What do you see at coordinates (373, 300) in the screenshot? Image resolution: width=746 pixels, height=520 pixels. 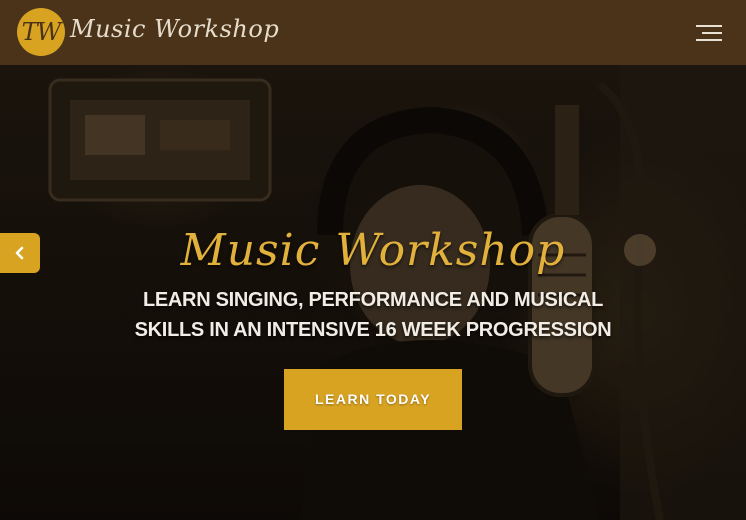 I see `hero-subtitle-line-1: LEARN SINGING, PERFORMANCE AND MUSICAL` at bounding box center [373, 300].